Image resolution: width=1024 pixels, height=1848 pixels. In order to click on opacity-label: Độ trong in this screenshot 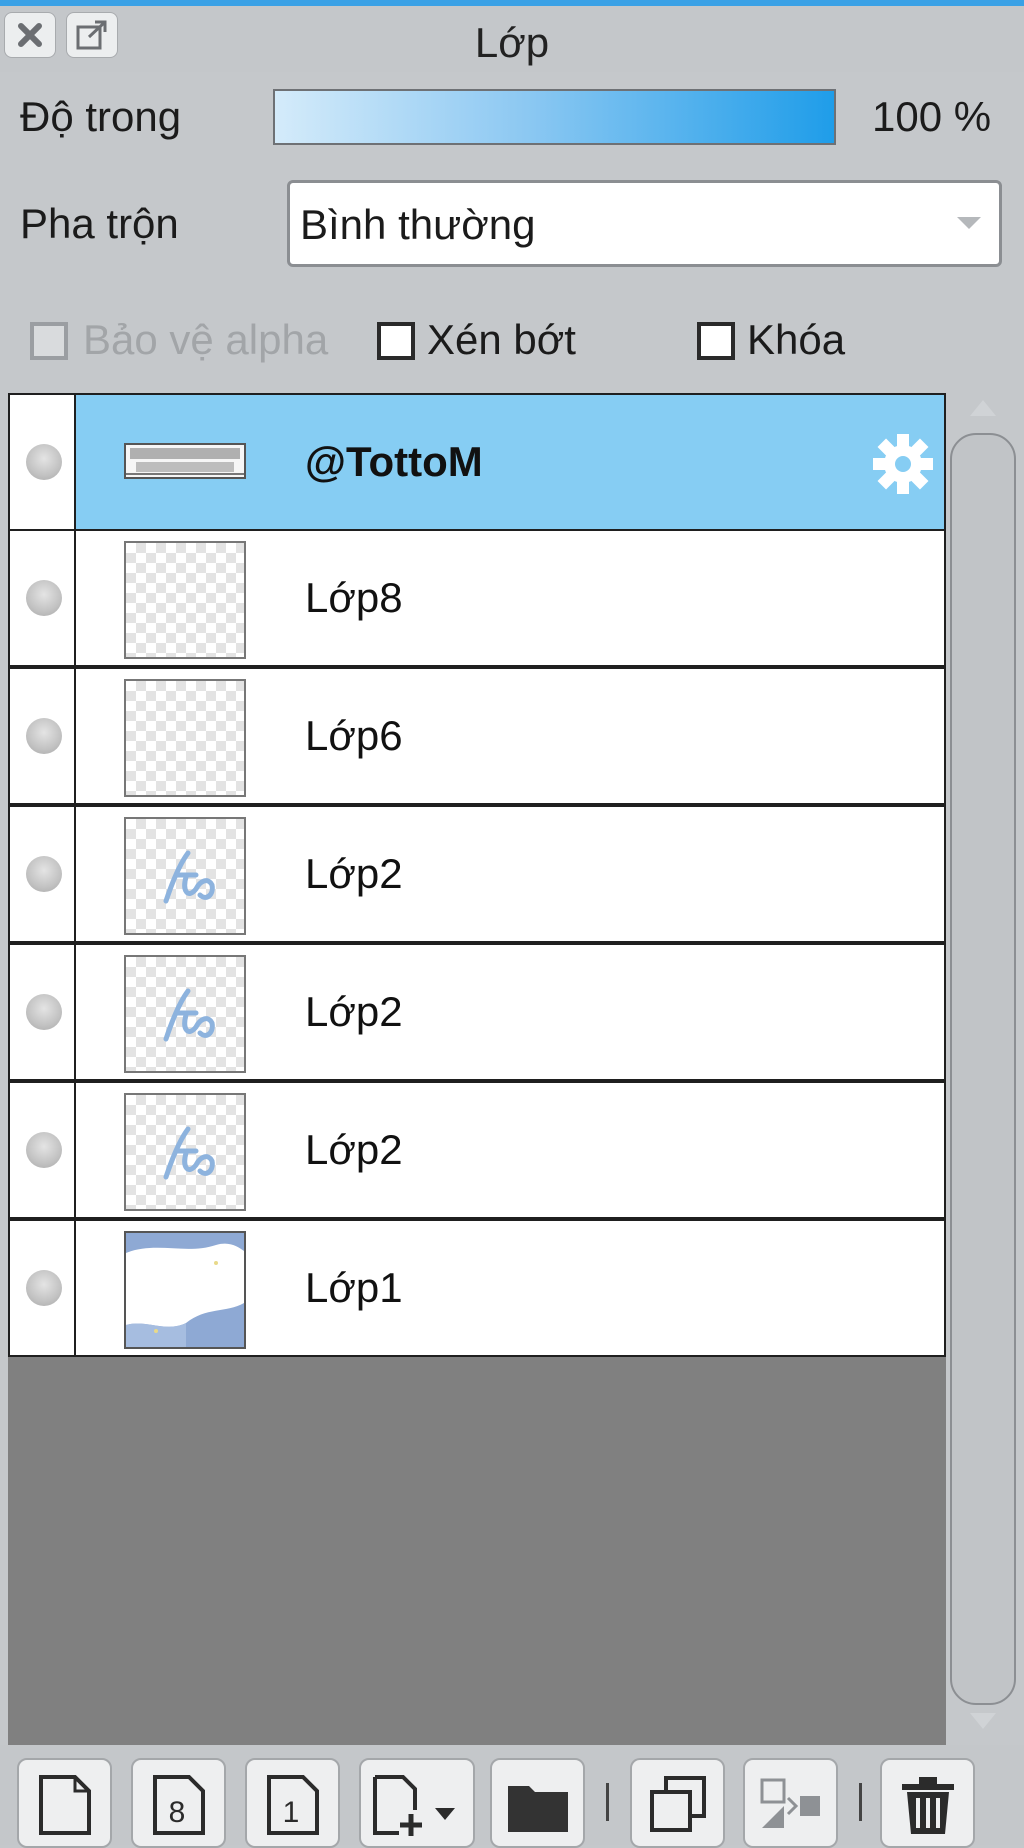, I will do `click(101, 116)`.